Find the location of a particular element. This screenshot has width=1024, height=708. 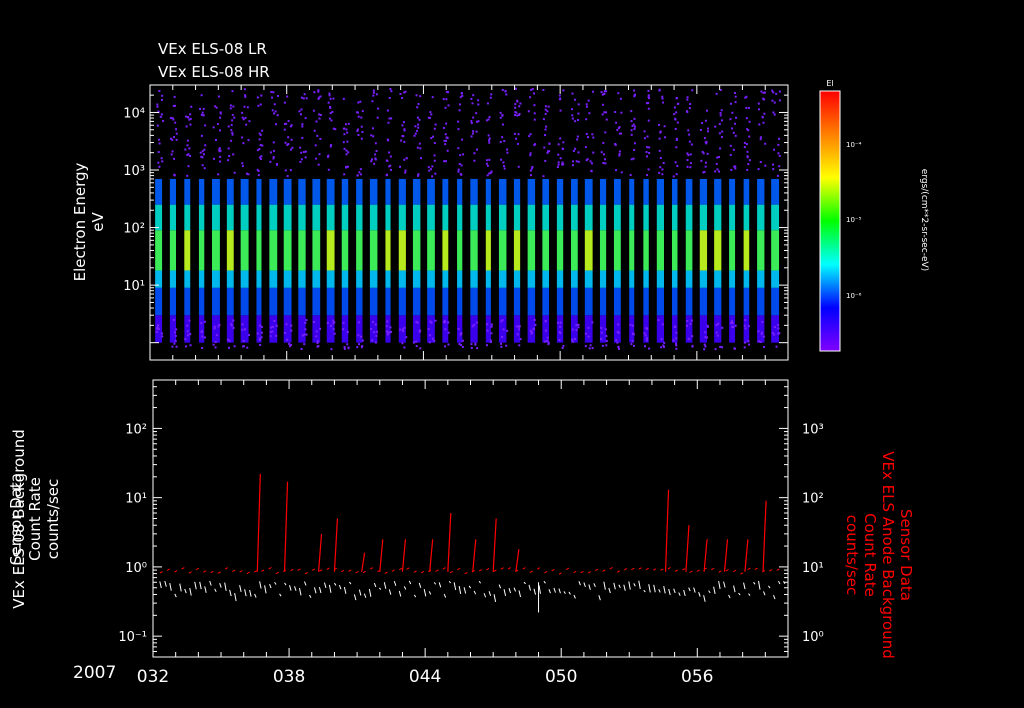

y-tick-label: 10¹ is located at coordinates (136, 499).